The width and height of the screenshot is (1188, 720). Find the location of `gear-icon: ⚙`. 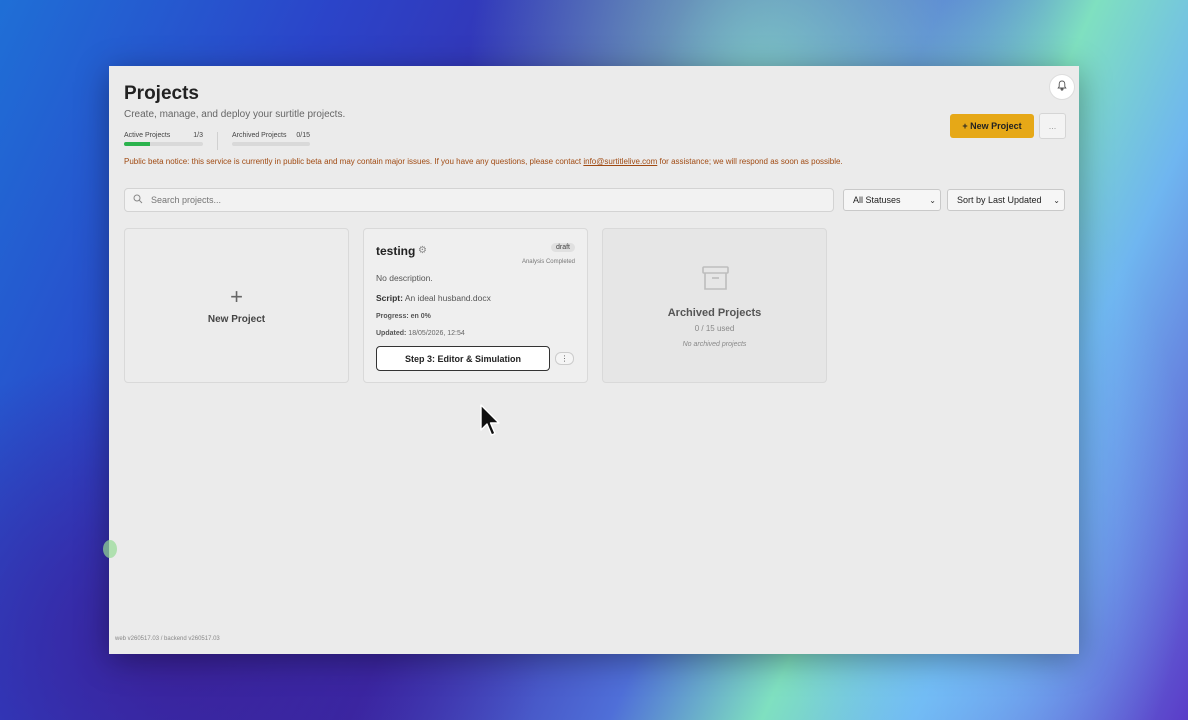

gear-icon: ⚙ is located at coordinates (422, 250).